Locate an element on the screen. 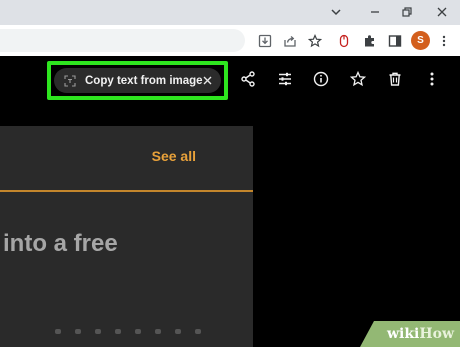 The image size is (460, 347). watermark-how: How is located at coordinates (436, 334).